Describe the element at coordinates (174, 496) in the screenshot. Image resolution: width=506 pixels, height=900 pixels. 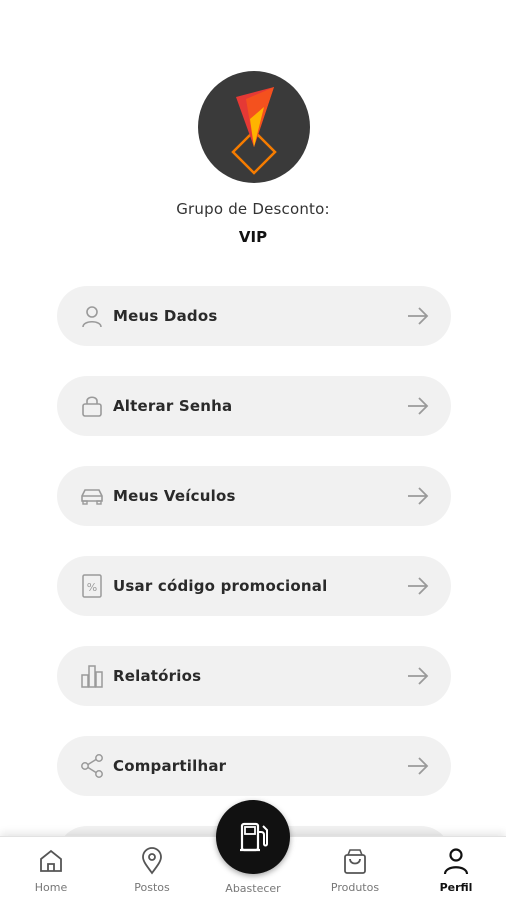
I see `menu-item-label: Meus Veículos` at that location.